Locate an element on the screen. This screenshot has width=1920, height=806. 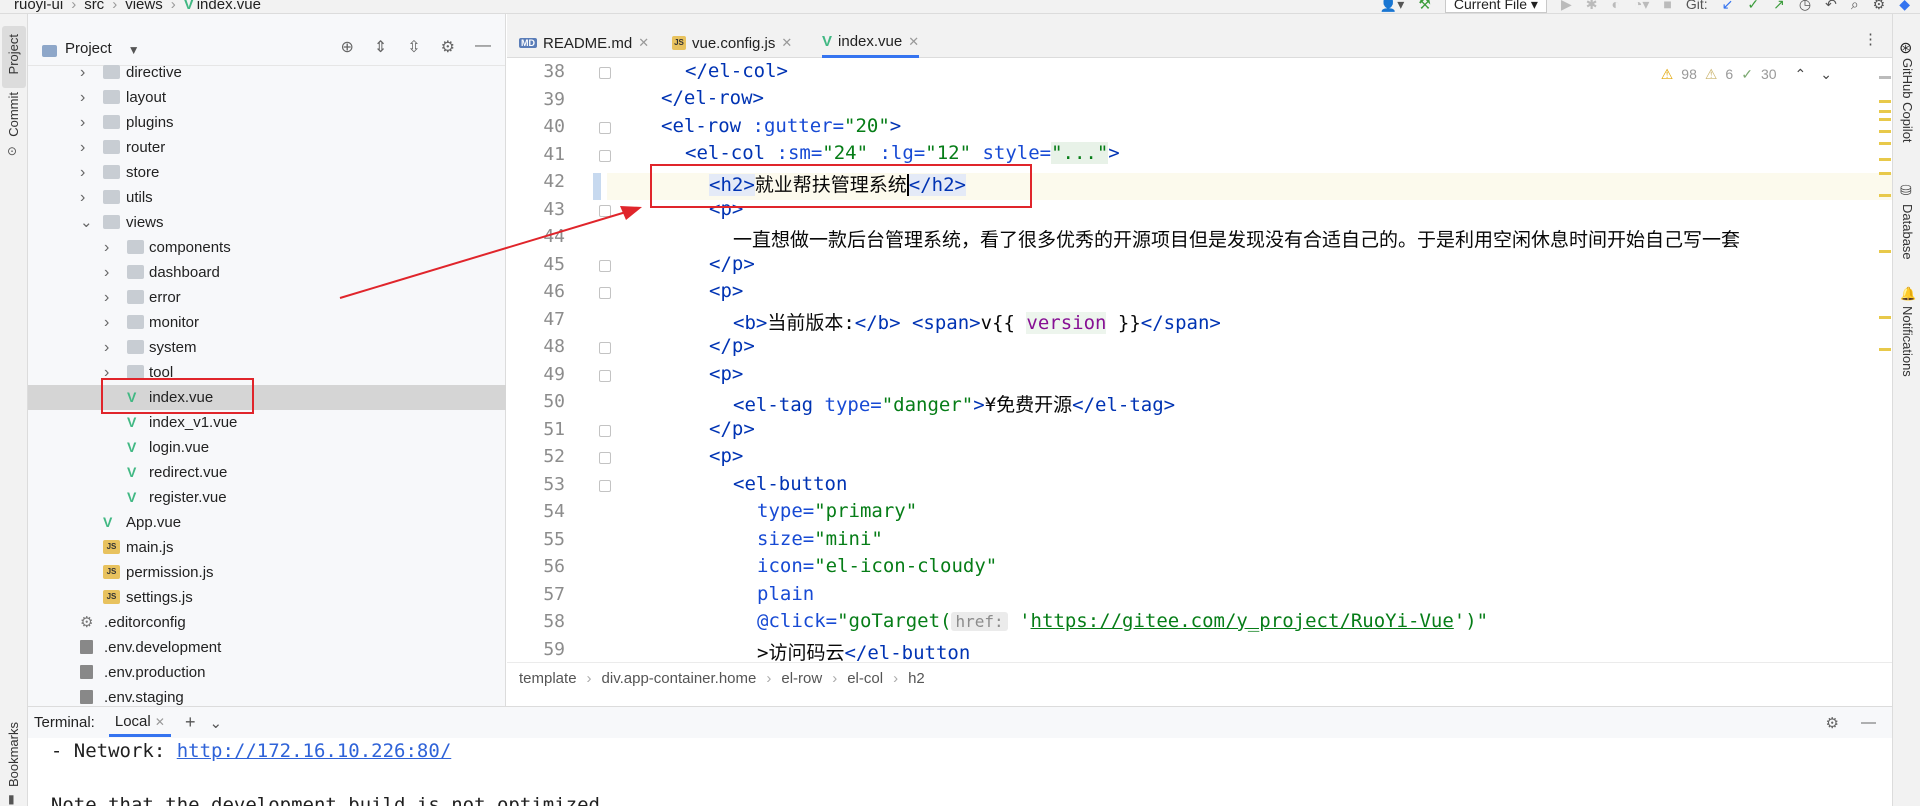
tree-item: JS settings.js is located at coordinates (267, 597).